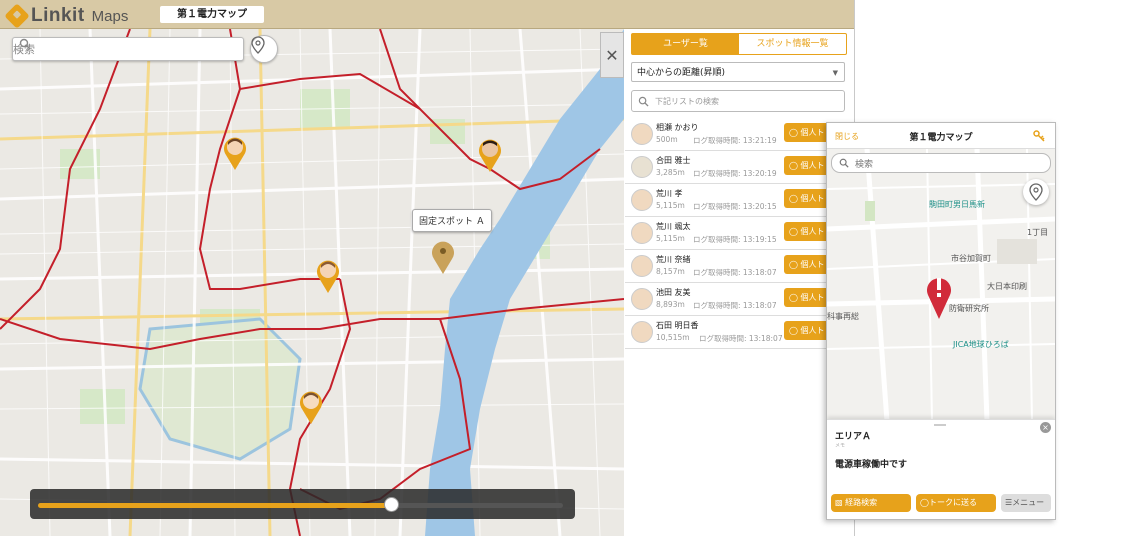 The width and height of the screenshot is (1126, 536). What do you see at coordinates (128, 49) in the screenshot?
I see `map-search-box: 検索` at bounding box center [128, 49].